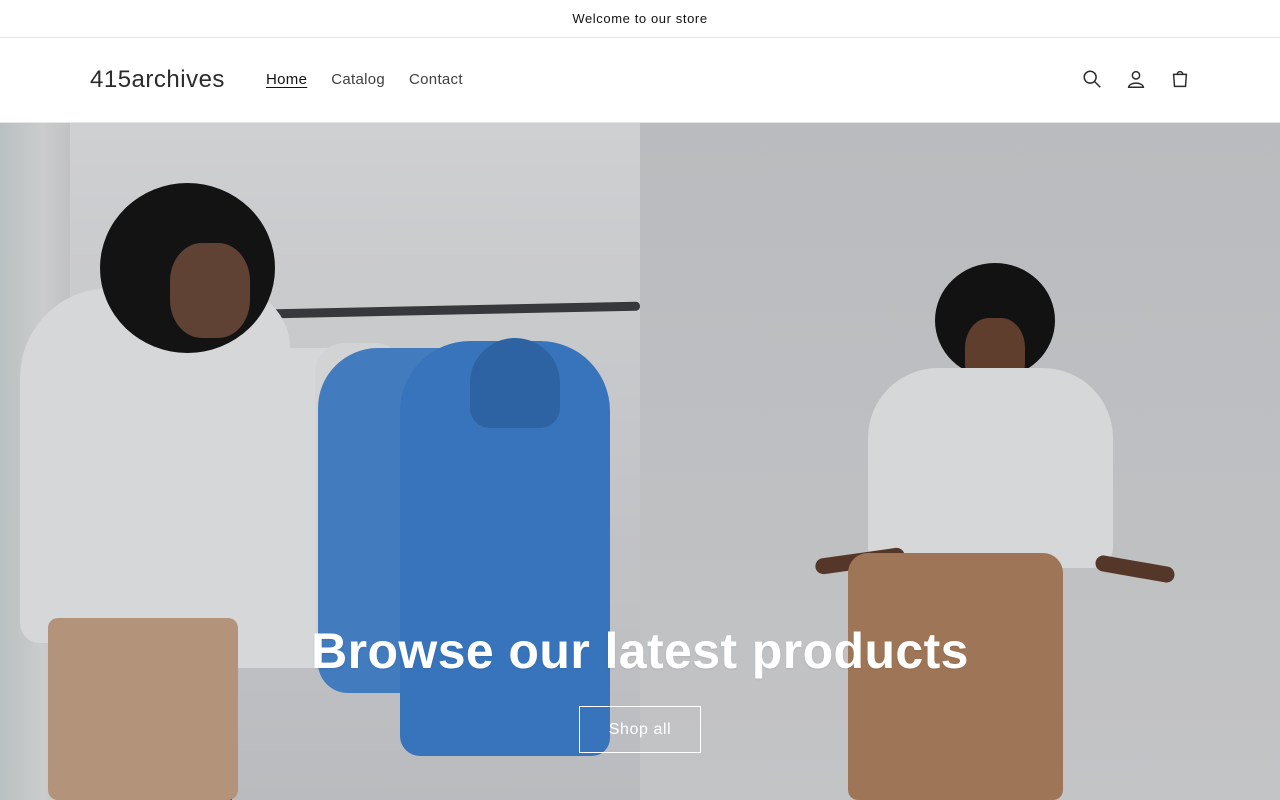 The image size is (1280, 800). Describe the element at coordinates (436, 80) in the screenshot. I see `nav-contact-link: Contact` at that location.